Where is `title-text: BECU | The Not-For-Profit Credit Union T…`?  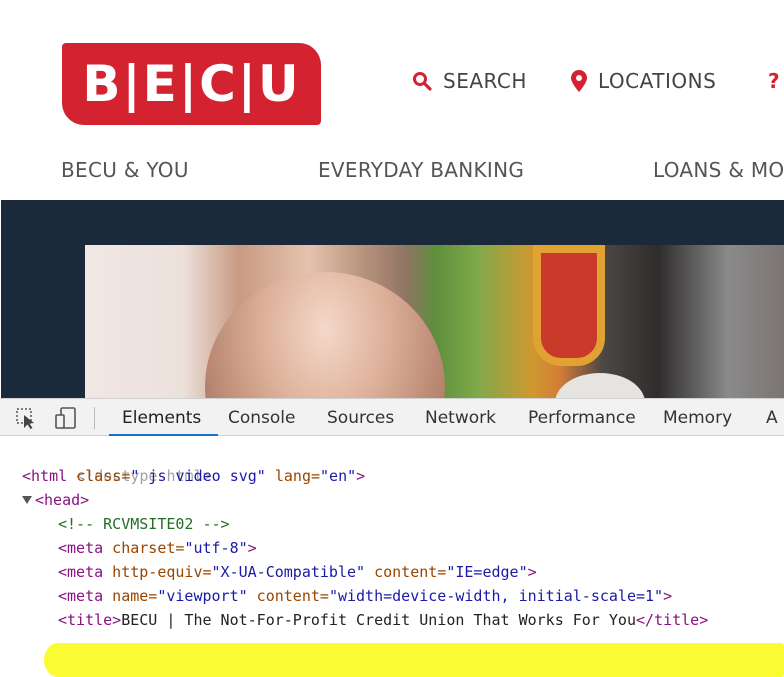 title-text: BECU | The Not-For-Profit Credit Union T… is located at coordinates (378, 620).